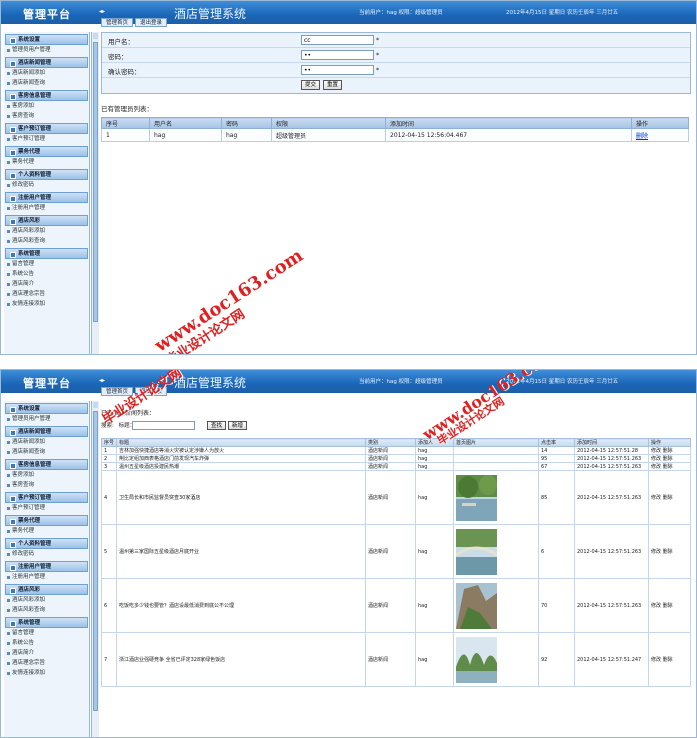 The height and width of the screenshot is (738, 697). Describe the element at coordinates (562, 13) in the screenshot. I see `date-info: 2012年4月15日 星期日 农历壬辰年 三月廿五` at that location.